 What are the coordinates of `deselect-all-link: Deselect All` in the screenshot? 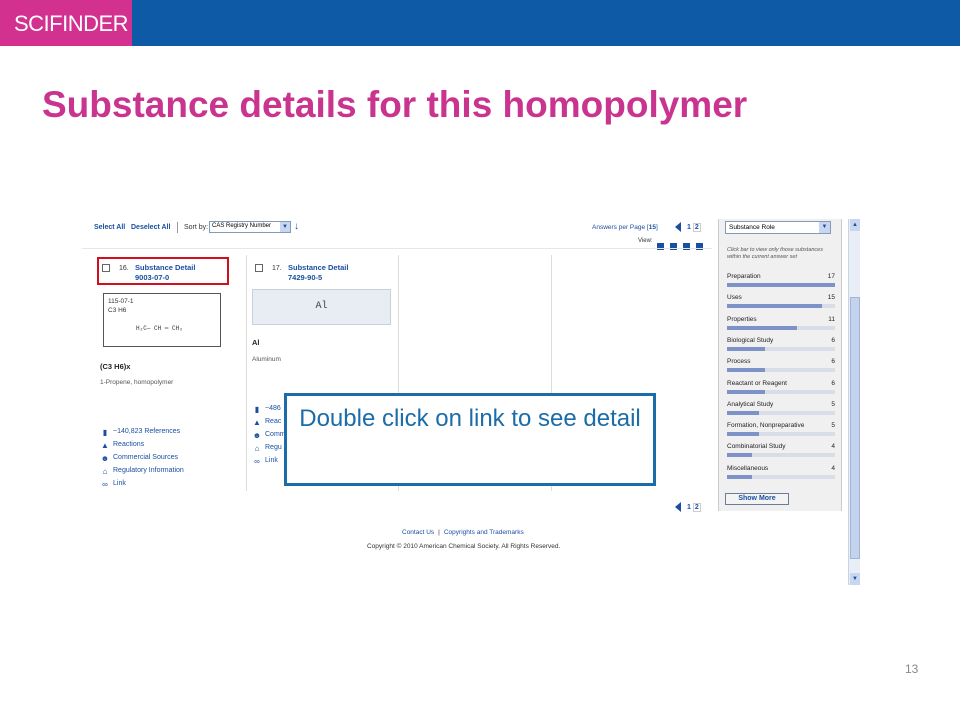 It's located at (150, 227).